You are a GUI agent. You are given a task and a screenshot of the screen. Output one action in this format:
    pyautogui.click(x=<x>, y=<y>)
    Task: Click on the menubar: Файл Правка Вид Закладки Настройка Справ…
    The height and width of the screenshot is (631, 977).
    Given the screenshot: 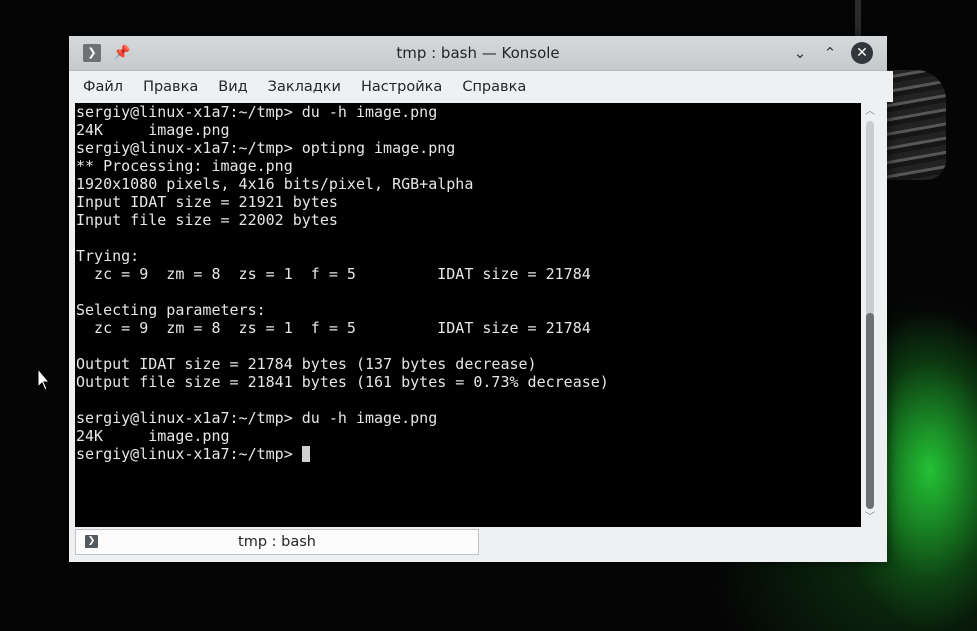 What is the action you would take?
    pyautogui.click(x=481, y=86)
    